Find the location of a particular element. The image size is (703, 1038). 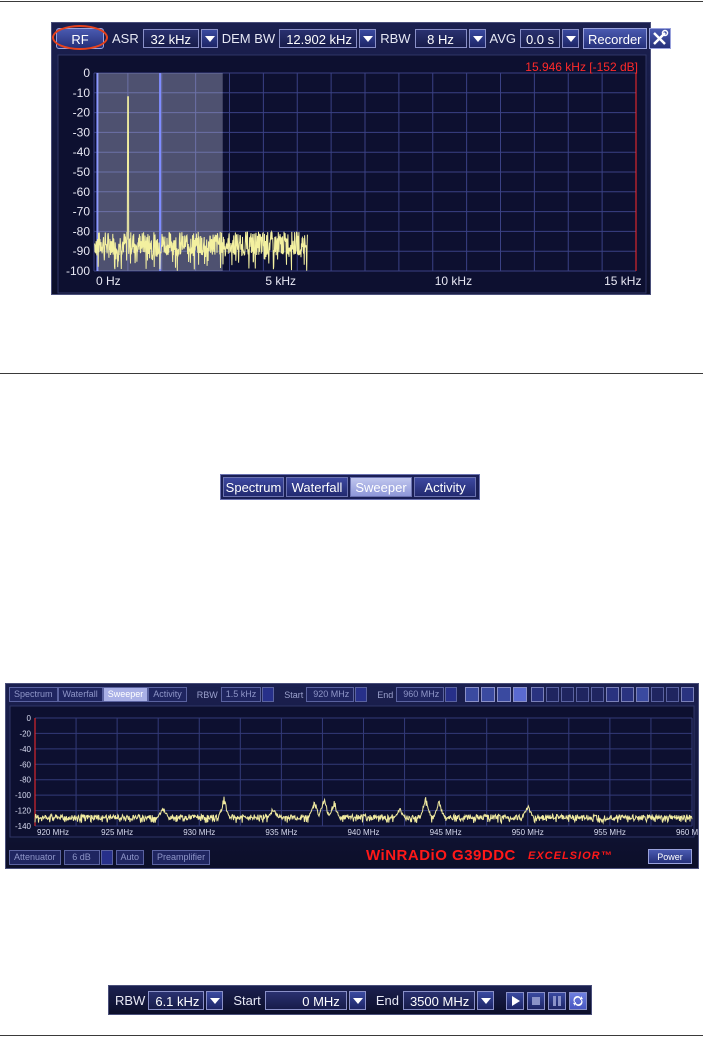

mini-end-label: End is located at coordinates (385, 694).